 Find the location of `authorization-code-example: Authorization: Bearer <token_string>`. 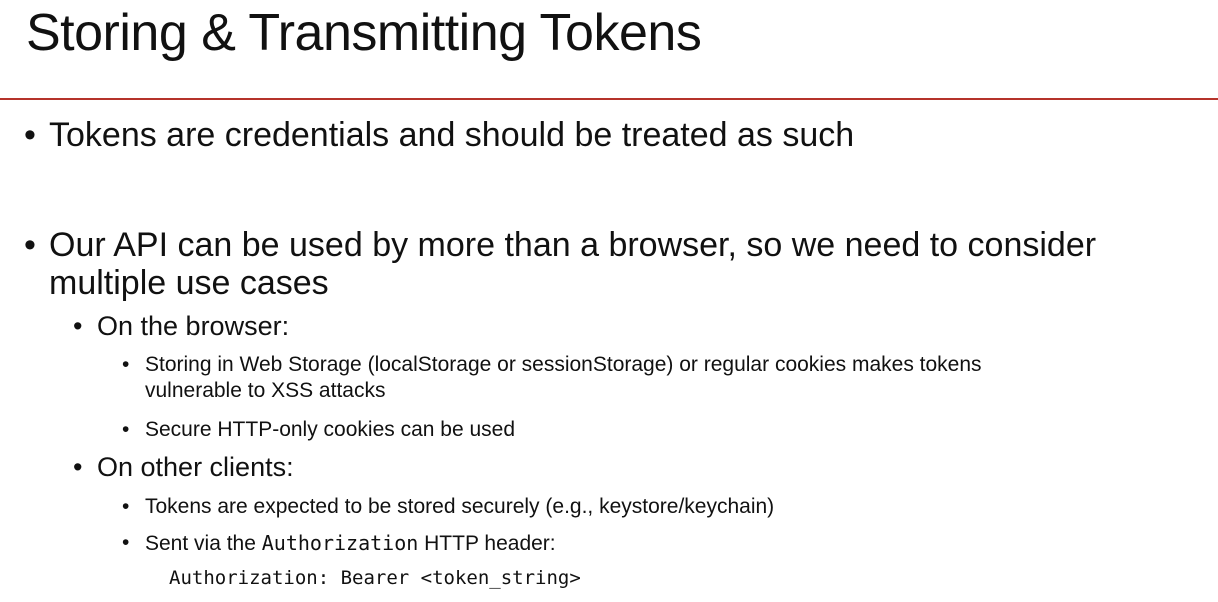

authorization-code-example: Authorization: Bearer <token_string> is located at coordinates (375, 578).